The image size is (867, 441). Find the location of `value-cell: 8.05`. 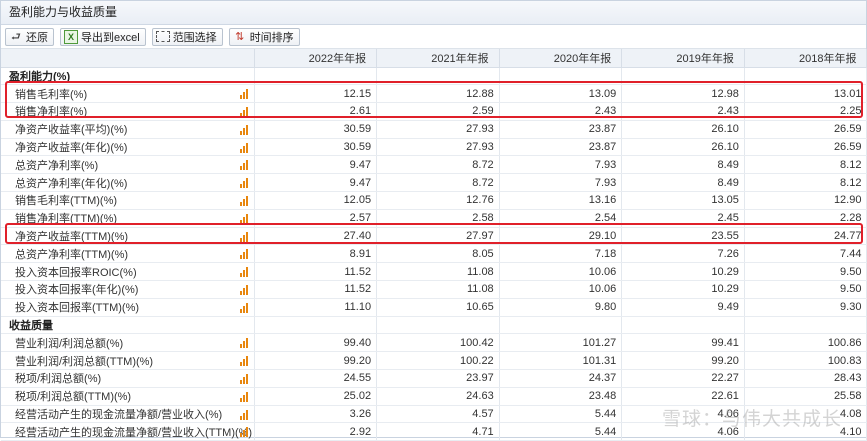

value-cell: 8.05 is located at coordinates (438, 254).